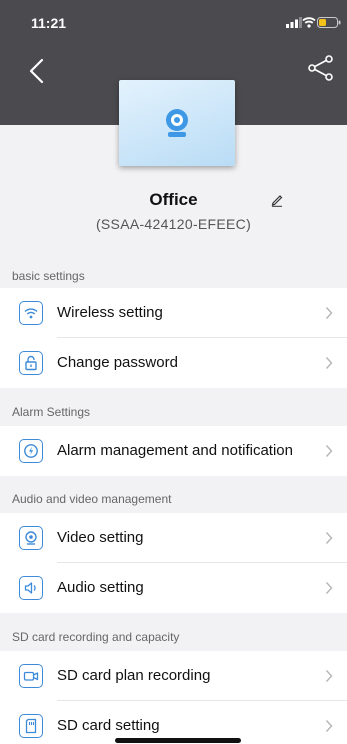 This screenshot has width=347, height=744. Describe the element at coordinates (31, 588) in the screenshot. I see `speaker-icon` at that location.